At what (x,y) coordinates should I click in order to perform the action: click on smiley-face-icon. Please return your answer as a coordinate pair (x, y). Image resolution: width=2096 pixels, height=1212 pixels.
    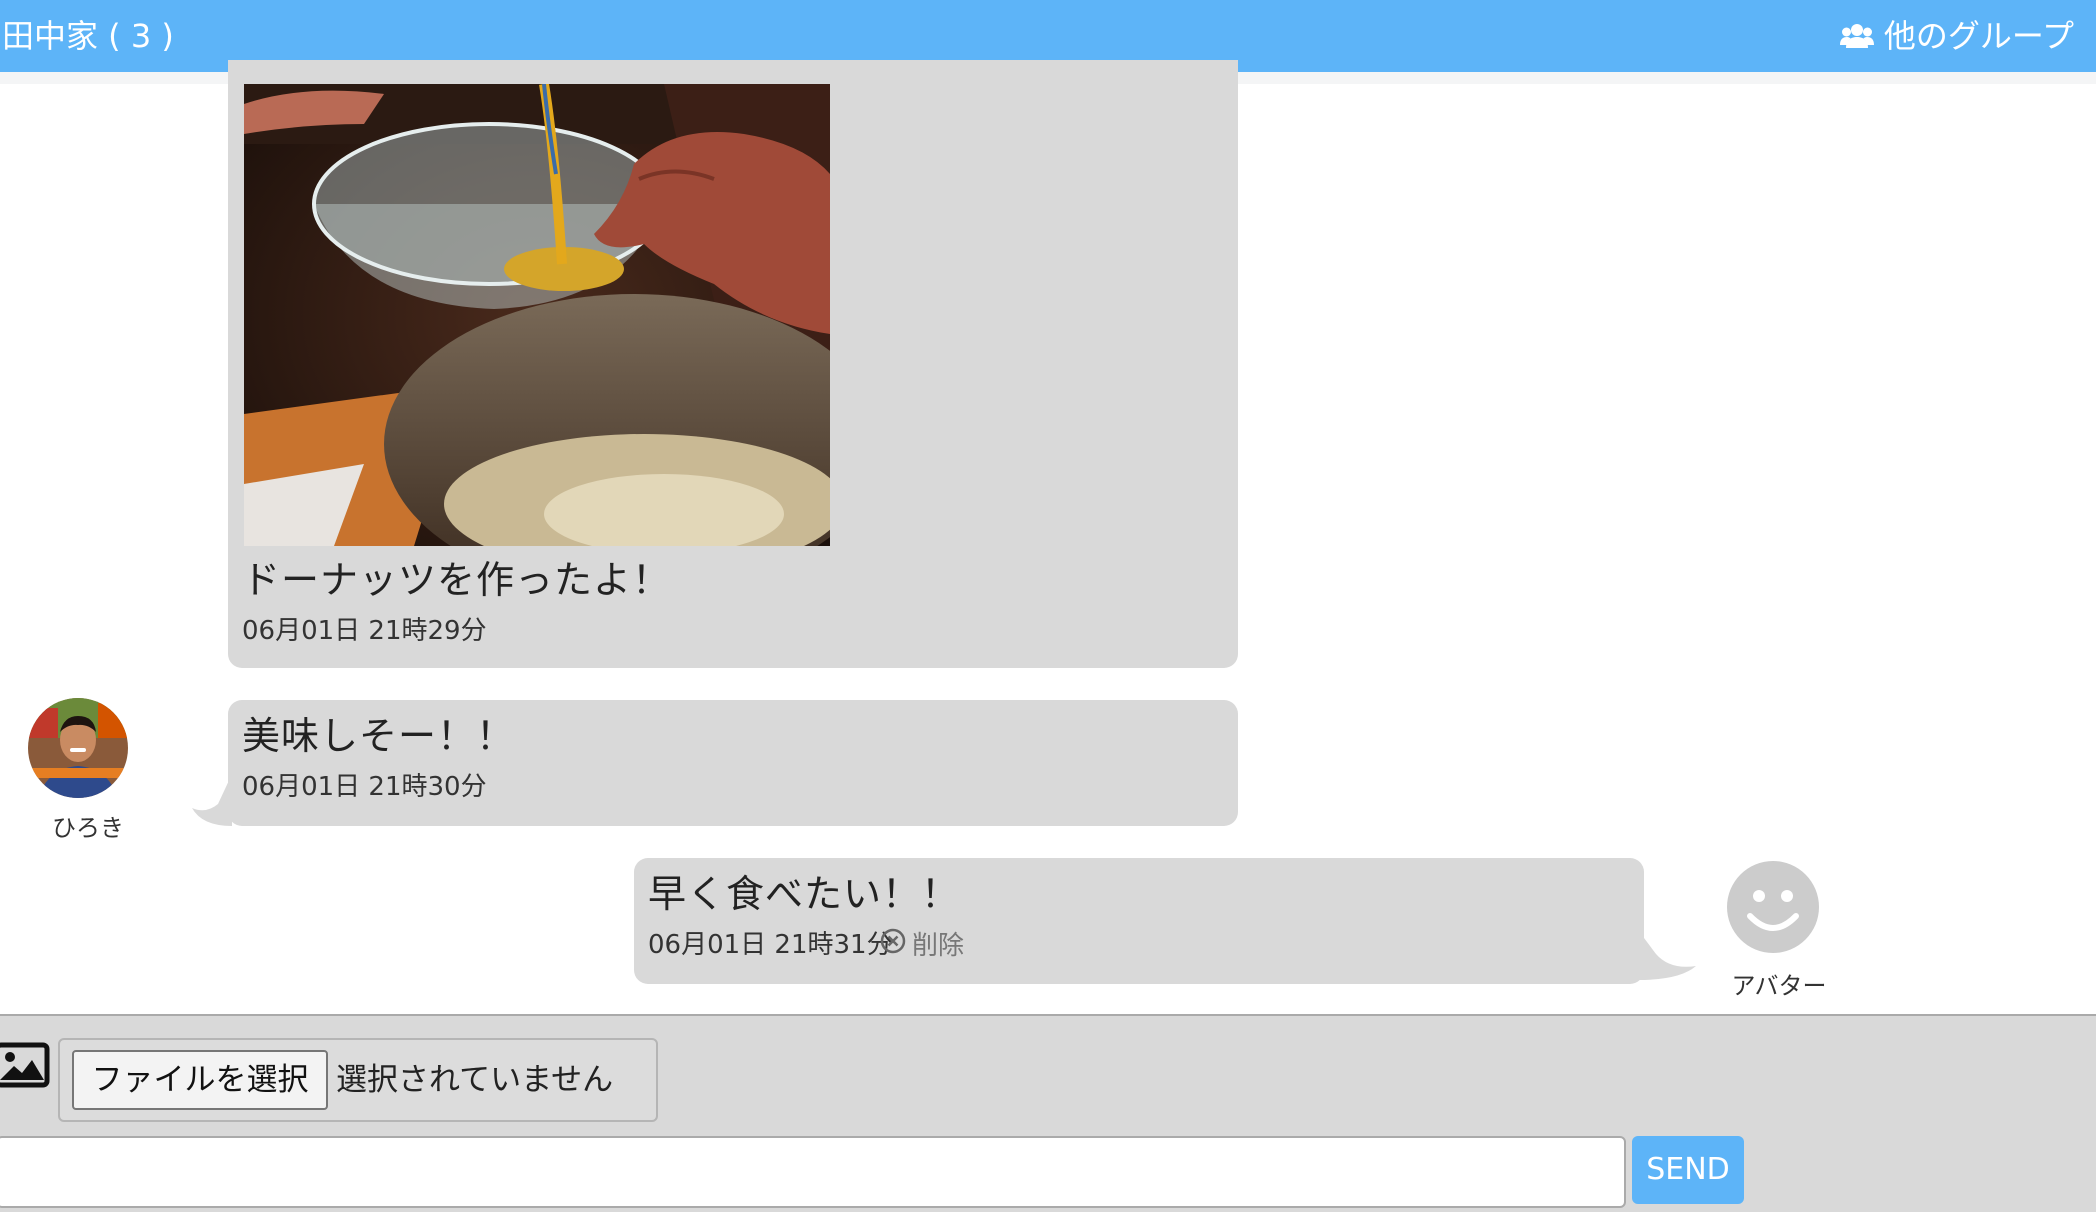
    Looking at the image, I should click on (1773, 907).